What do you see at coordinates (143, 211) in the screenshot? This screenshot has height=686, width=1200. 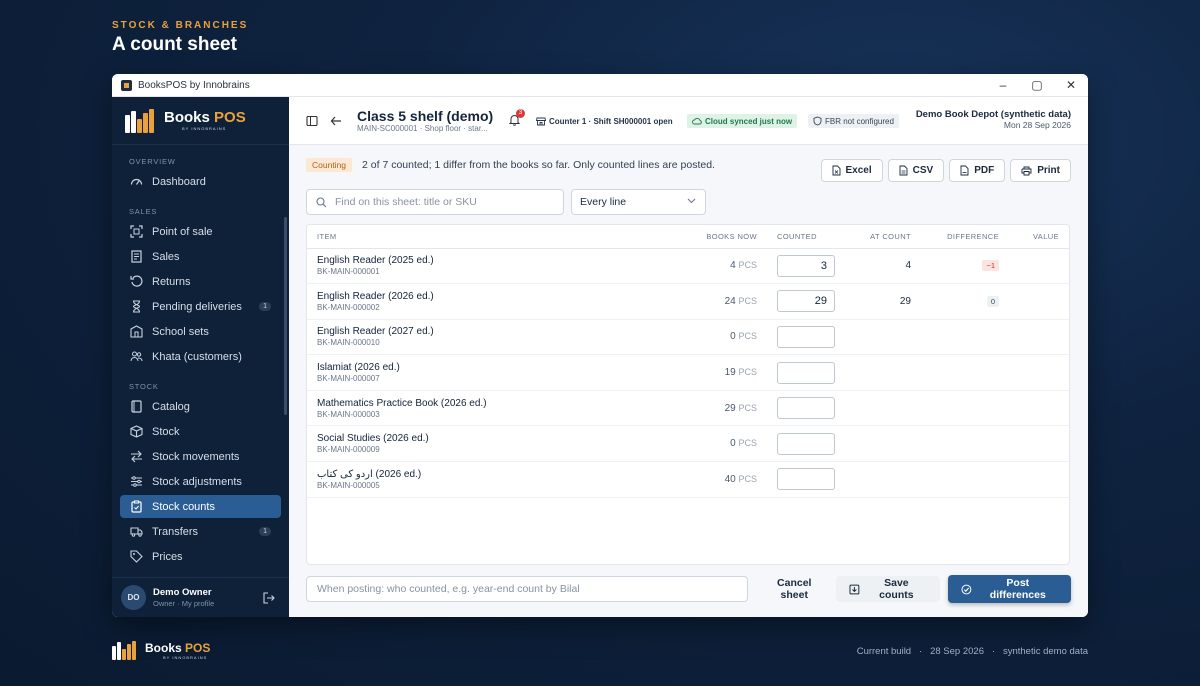 I see `nav-section-sales: SALES` at bounding box center [143, 211].